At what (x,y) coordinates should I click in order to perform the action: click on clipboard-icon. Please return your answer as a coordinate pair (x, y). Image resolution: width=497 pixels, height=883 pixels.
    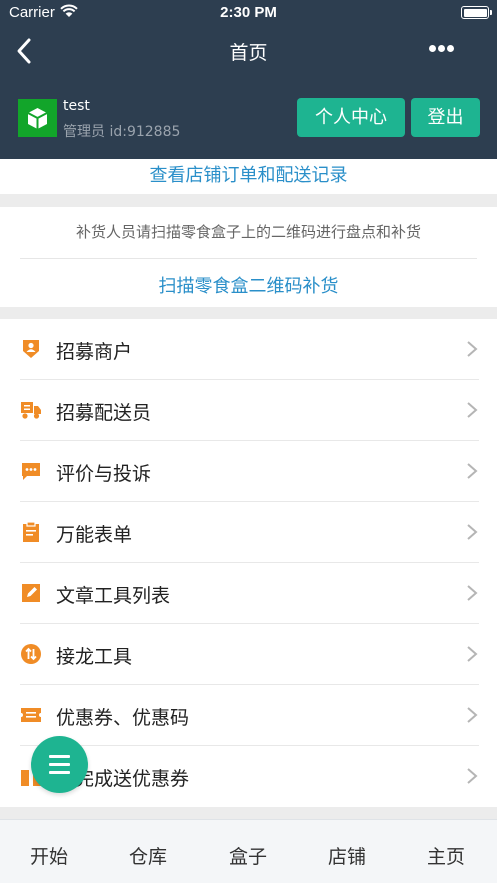
    Looking at the image, I should click on (31, 532).